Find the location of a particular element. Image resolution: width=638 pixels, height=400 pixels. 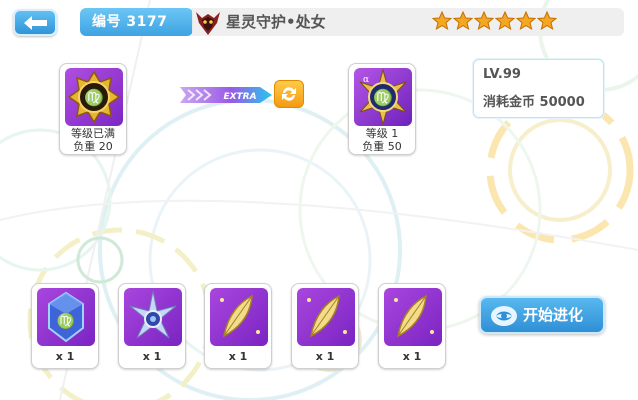

current-level-label: 等级已满 is located at coordinates (93, 133).